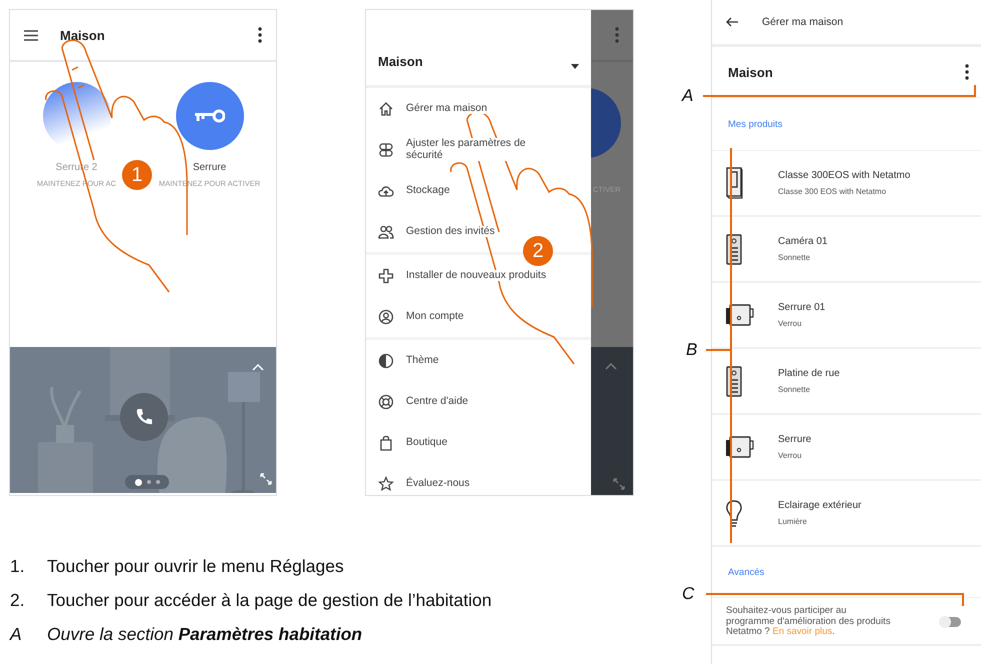  Describe the element at coordinates (18, 566) in the screenshot. I see `step-marker: 1.` at that location.